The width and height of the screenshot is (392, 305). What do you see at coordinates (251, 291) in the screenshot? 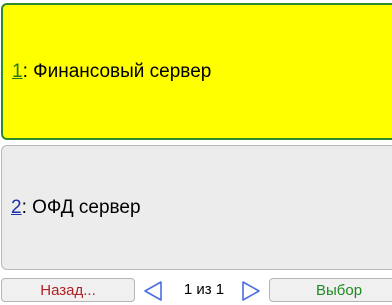
I see `next-page-icon` at bounding box center [251, 291].